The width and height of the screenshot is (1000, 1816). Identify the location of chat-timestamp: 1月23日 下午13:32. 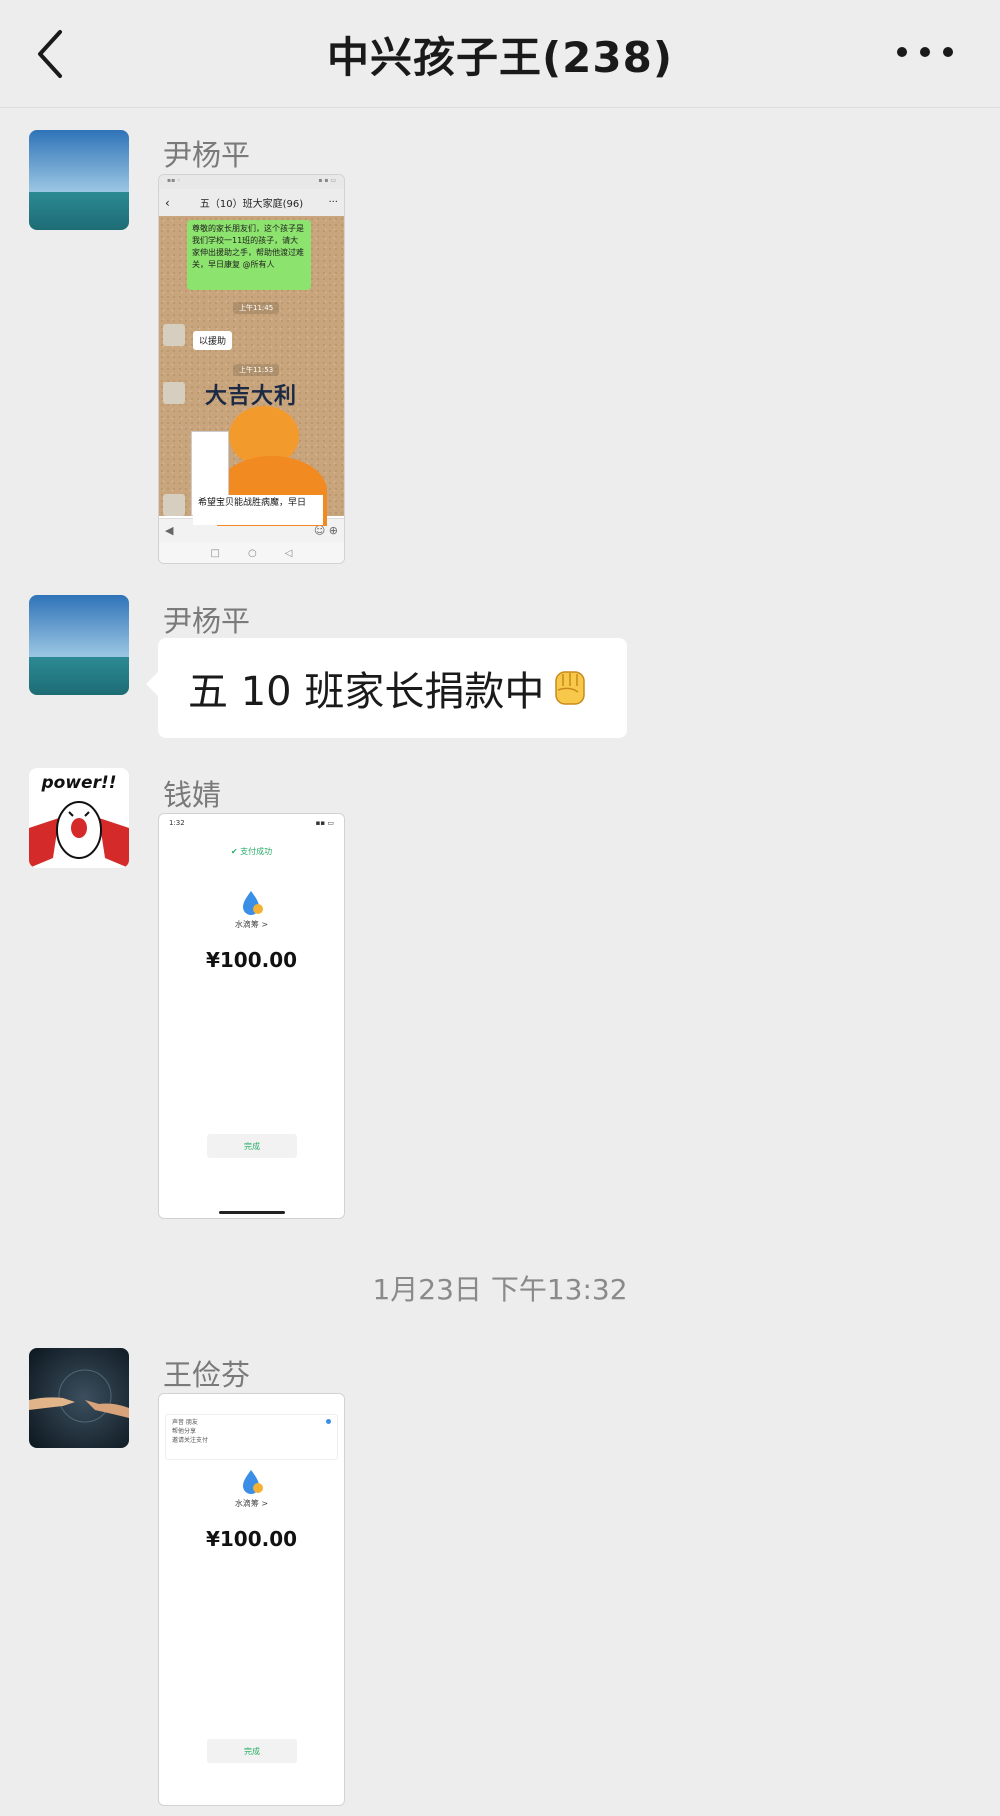
(500, 1289).